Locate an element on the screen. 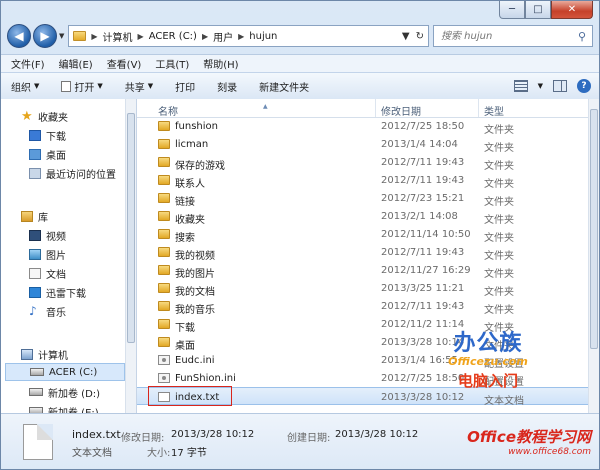  command-bar: 组织 ▼ 打开 ▼ 共享 ▼ 打印 刻录 新建文件夹 ▼ ? is located at coordinates (300, 86).